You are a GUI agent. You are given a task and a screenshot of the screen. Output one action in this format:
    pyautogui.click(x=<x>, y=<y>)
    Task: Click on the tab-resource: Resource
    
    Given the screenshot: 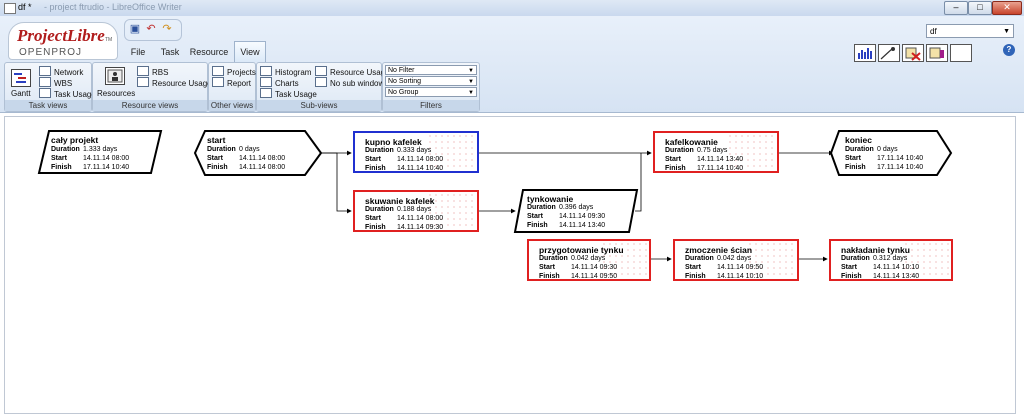 What is the action you would take?
    pyautogui.click(x=209, y=52)
    